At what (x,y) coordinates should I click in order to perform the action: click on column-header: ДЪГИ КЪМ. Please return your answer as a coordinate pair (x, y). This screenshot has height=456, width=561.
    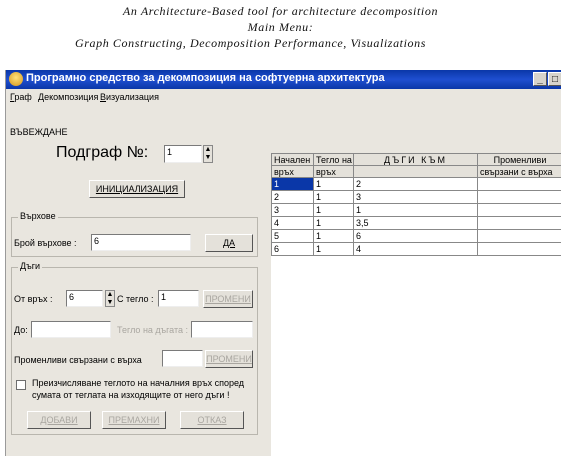
    Looking at the image, I should click on (415, 159).